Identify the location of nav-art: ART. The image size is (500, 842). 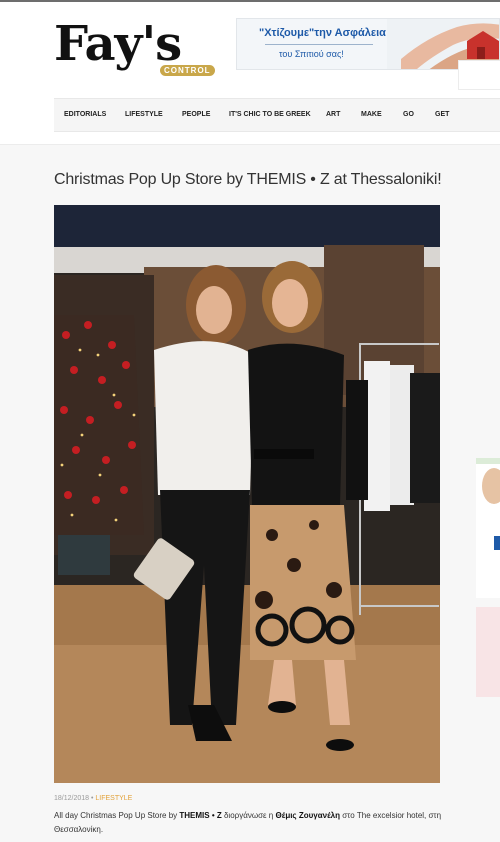
(333, 115).